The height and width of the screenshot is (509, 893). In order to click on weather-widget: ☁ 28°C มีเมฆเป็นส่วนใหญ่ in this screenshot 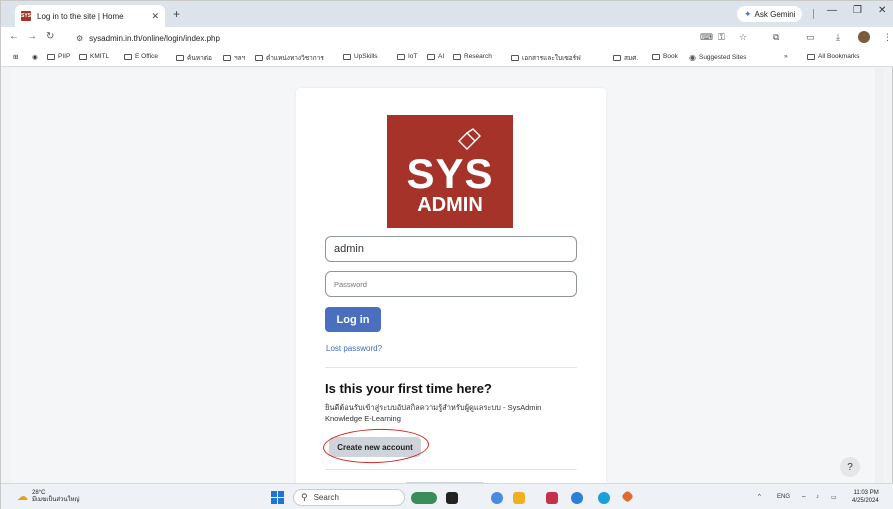, I will do `click(48, 497)`.